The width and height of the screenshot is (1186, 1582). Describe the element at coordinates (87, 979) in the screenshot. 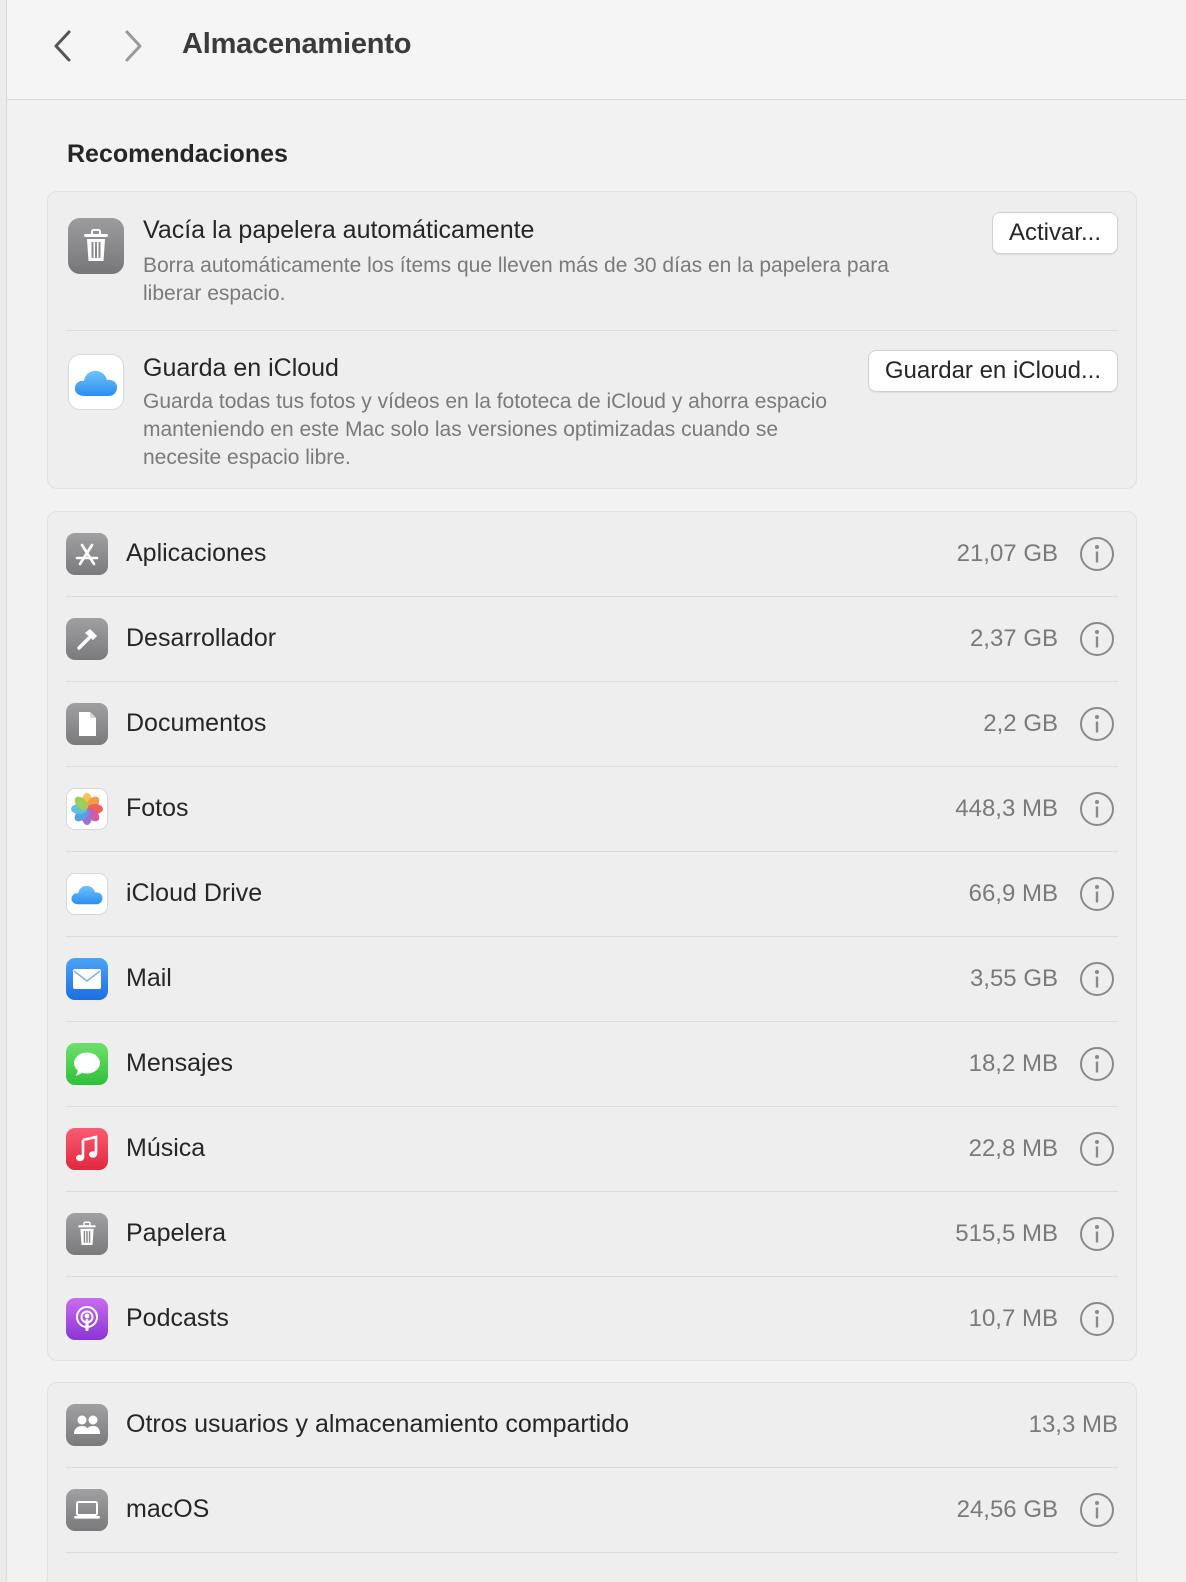

I see `mail-icon` at that location.